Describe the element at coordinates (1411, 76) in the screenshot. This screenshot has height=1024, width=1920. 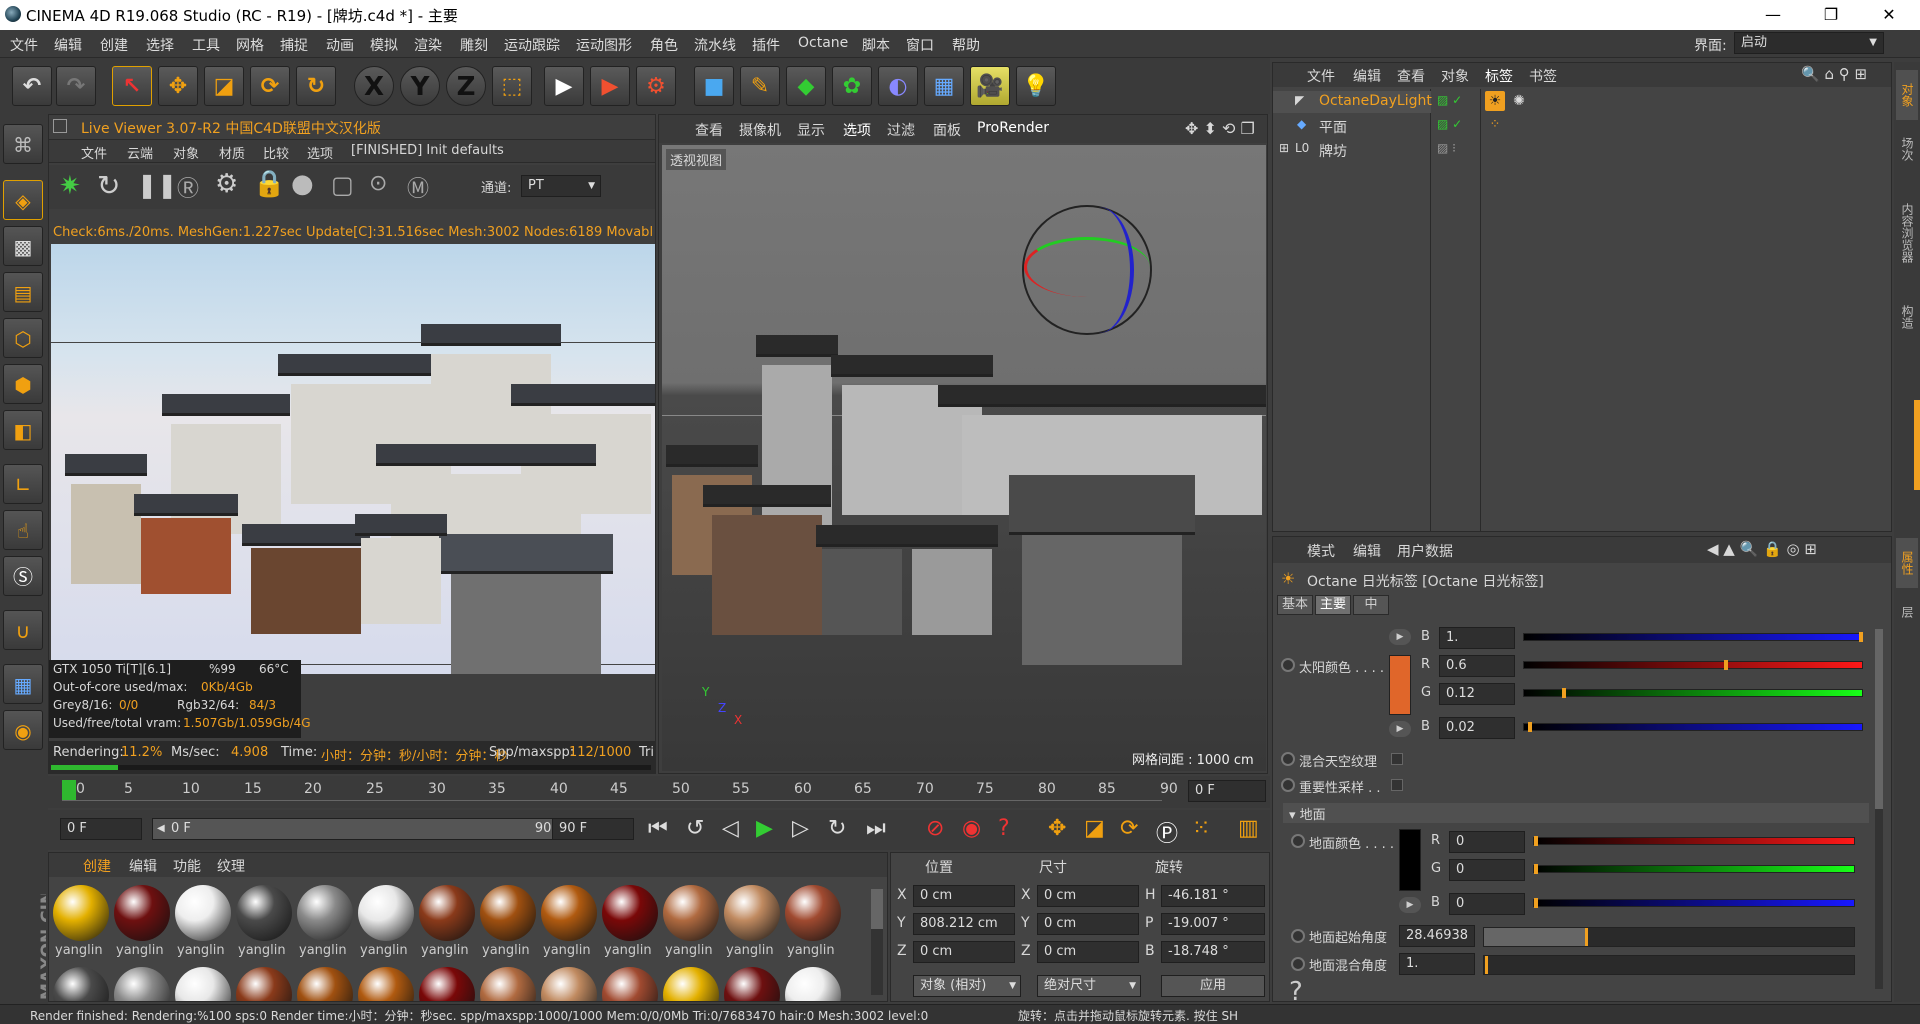
I see `obj-menu-view: 查看` at that location.